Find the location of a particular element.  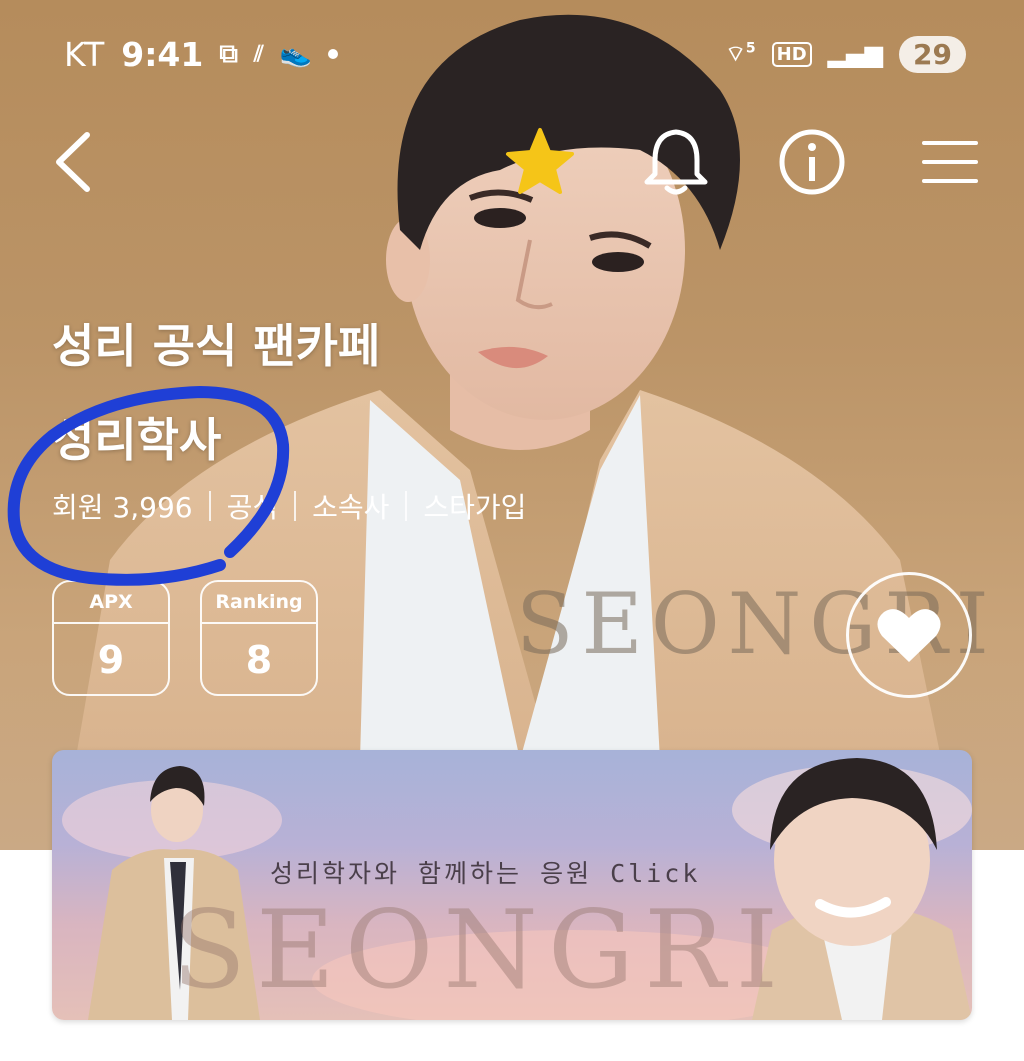

clock: 9:41 is located at coordinates (162, 54).